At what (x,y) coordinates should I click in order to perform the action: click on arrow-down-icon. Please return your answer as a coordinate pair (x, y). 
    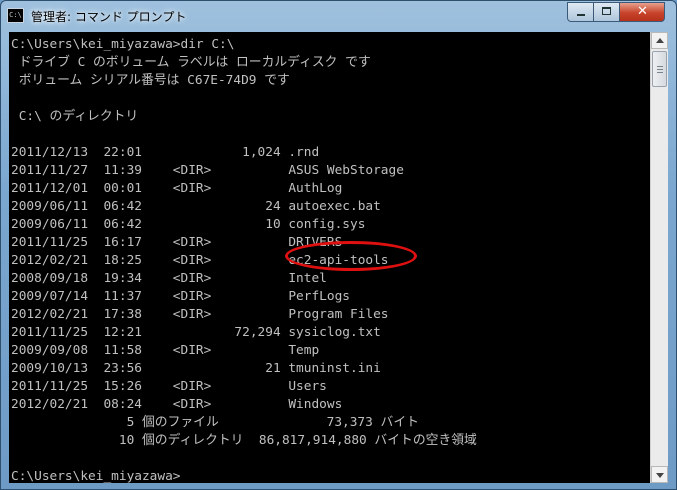
    Looking at the image, I should click on (660, 475).